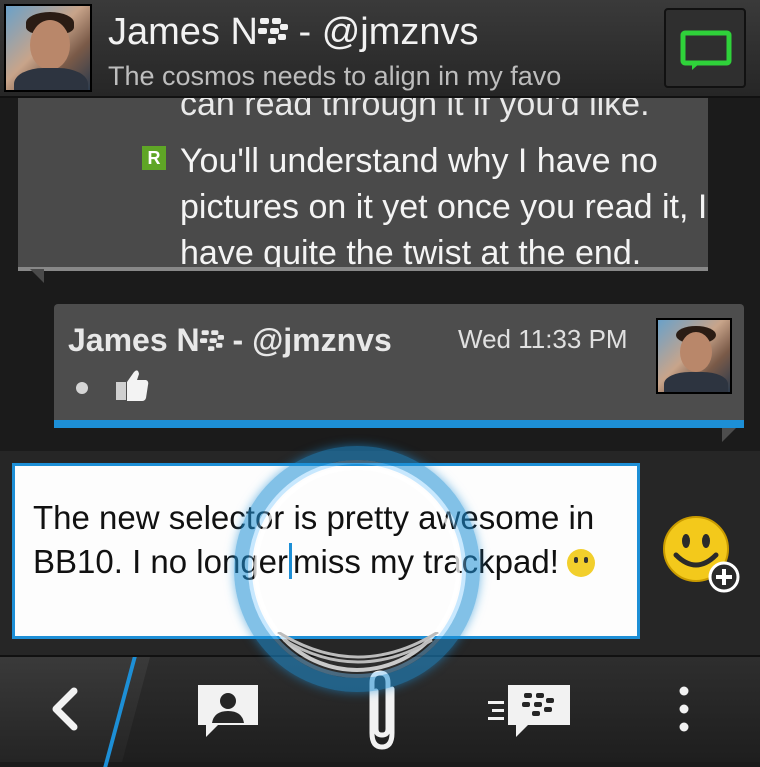 Image resolution: width=760 pixels, height=767 pixels. I want to click on magnifier-grip-icon, so click(358, 648).